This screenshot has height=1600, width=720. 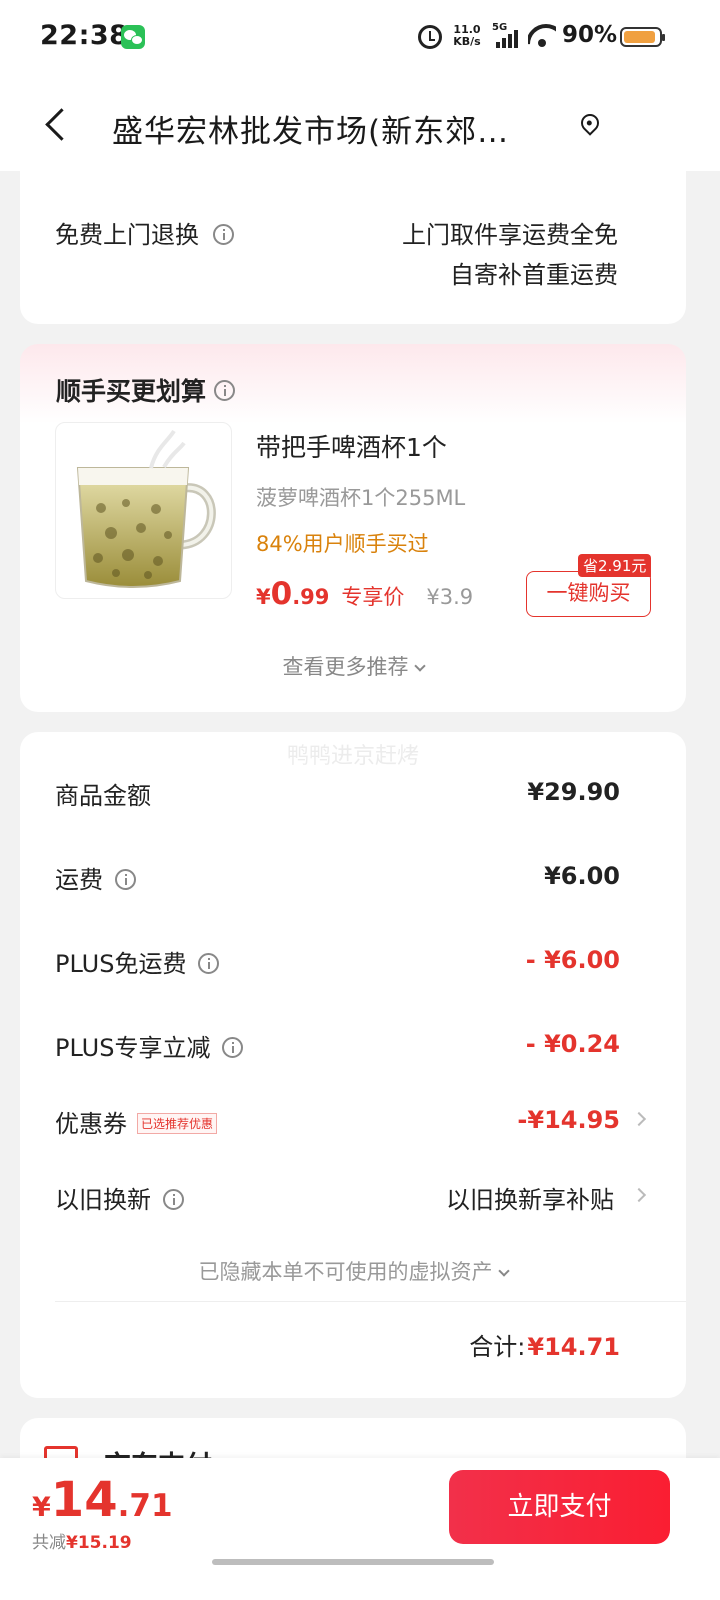 What do you see at coordinates (103, 796) in the screenshot?
I see `goods-amount-label: 商品金额` at bounding box center [103, 796].